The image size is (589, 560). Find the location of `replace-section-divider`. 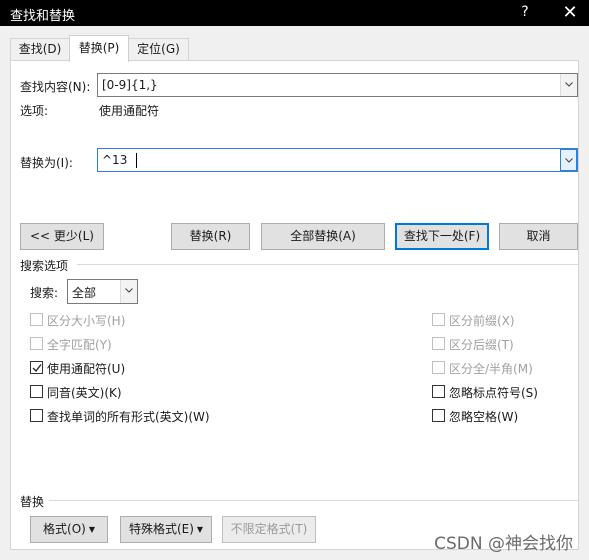

replace-section-divider is located at coordinates (313, 500).